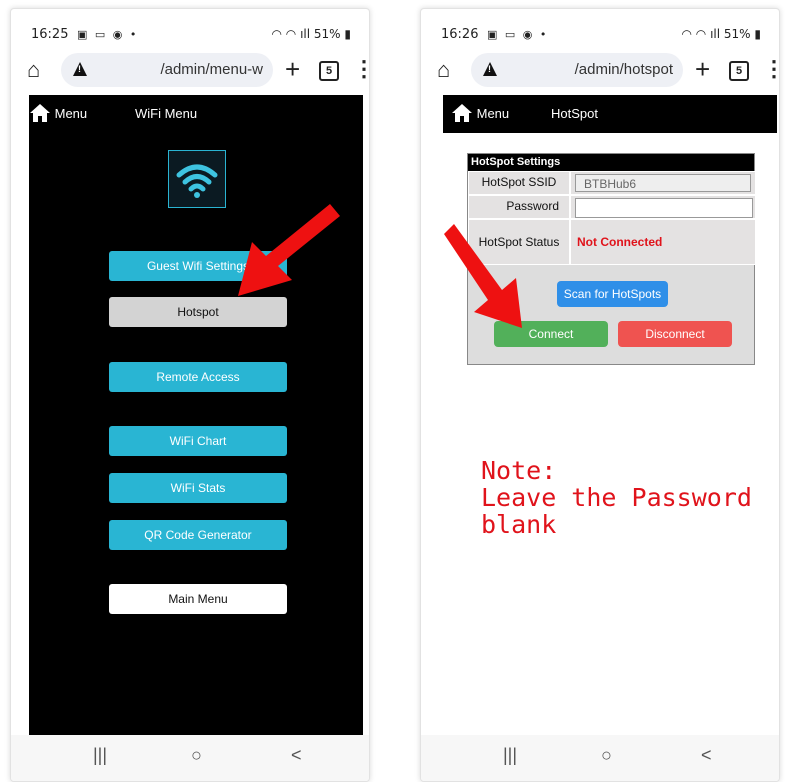 Image resolution: width=785 pixels, height=782 pixels. Describe the element at coordinates (620, 242) in the screenshot. I see `status-value: Not Connected` at that location.